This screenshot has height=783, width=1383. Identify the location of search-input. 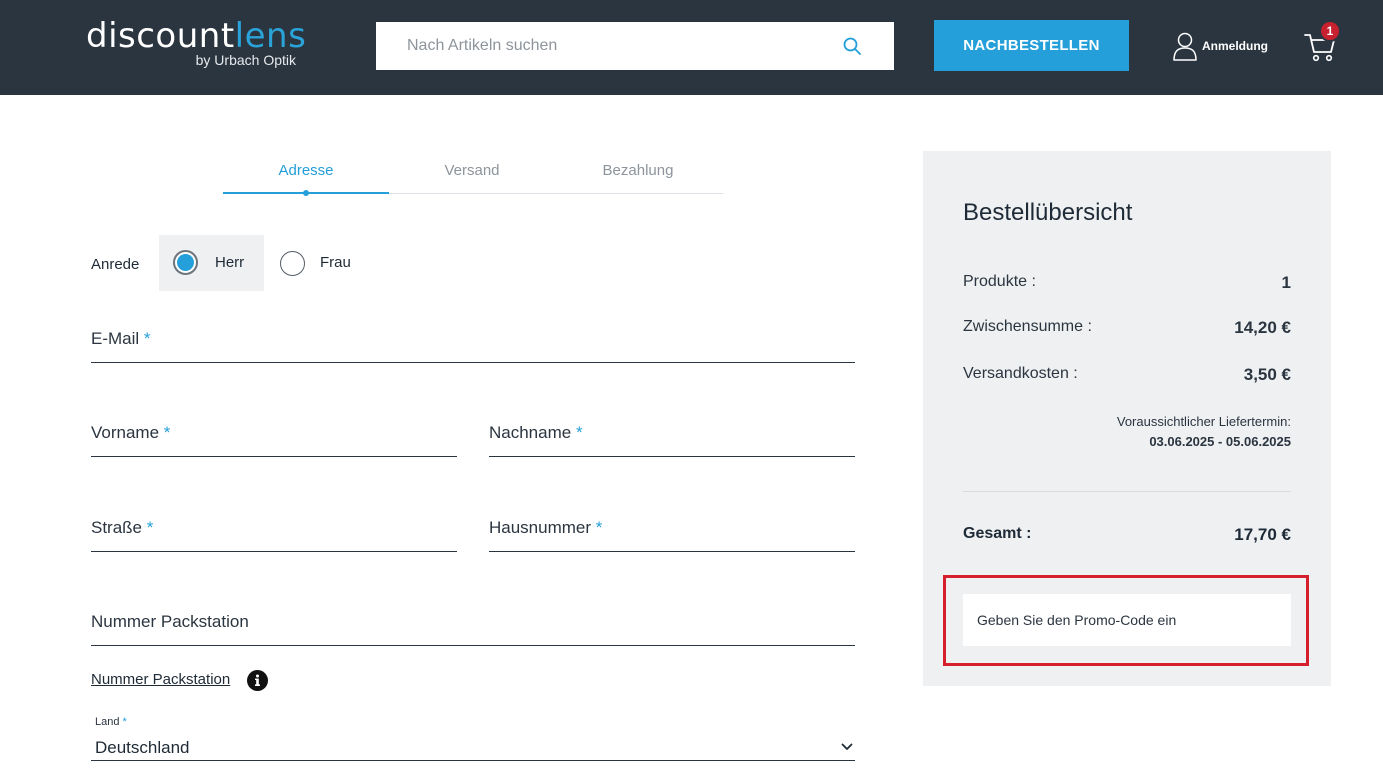
(606, 46).